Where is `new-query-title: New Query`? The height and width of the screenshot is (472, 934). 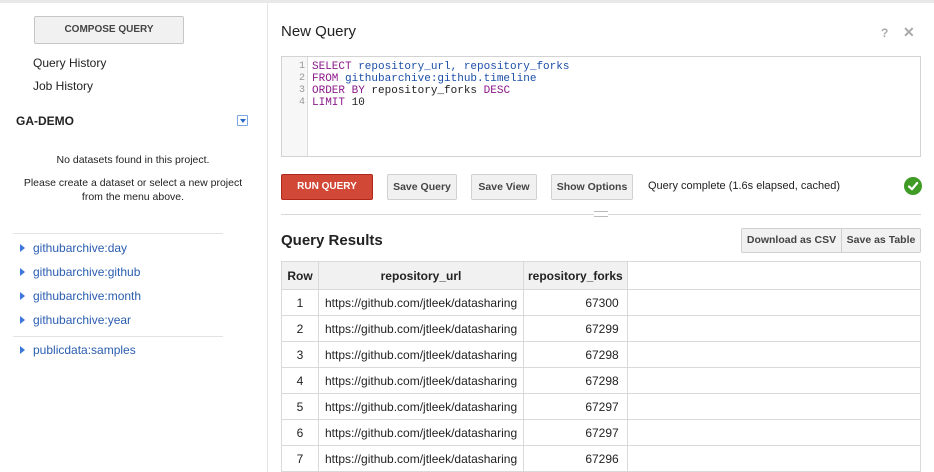
new-query-title: New Query is located at coordinates (319, 31).